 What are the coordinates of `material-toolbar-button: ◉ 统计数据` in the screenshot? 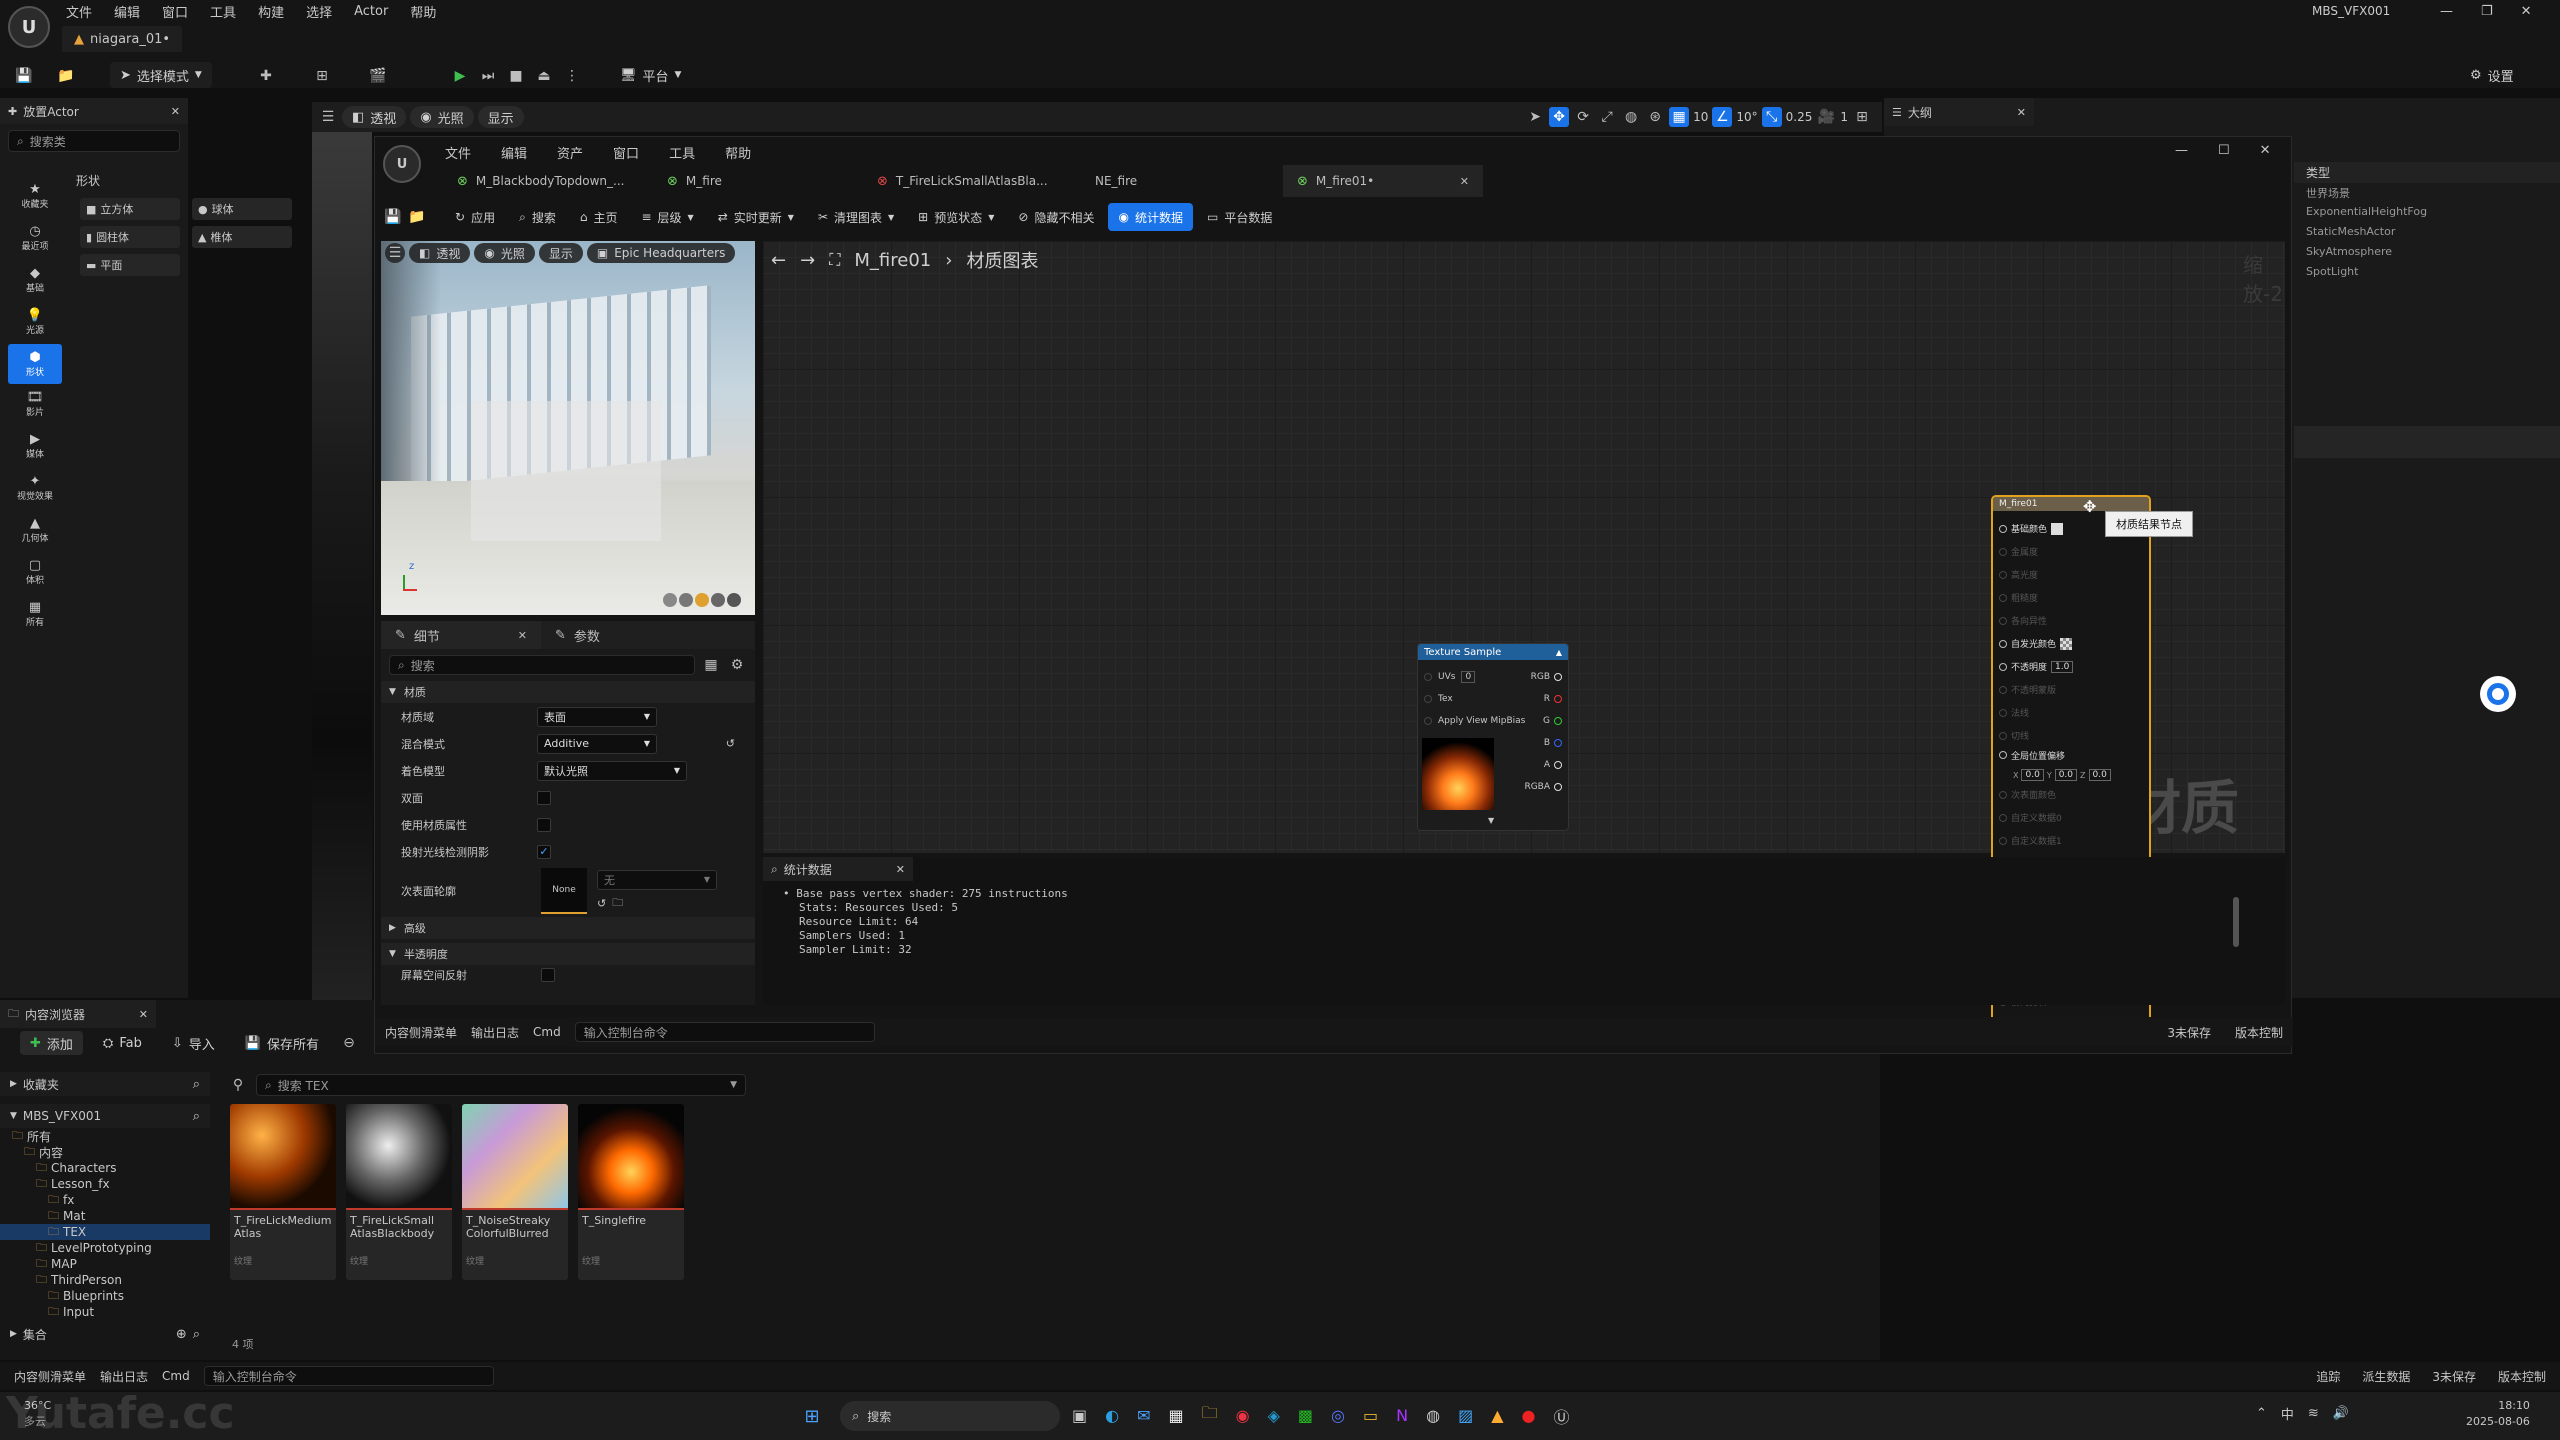 It's located at (1150, 217).